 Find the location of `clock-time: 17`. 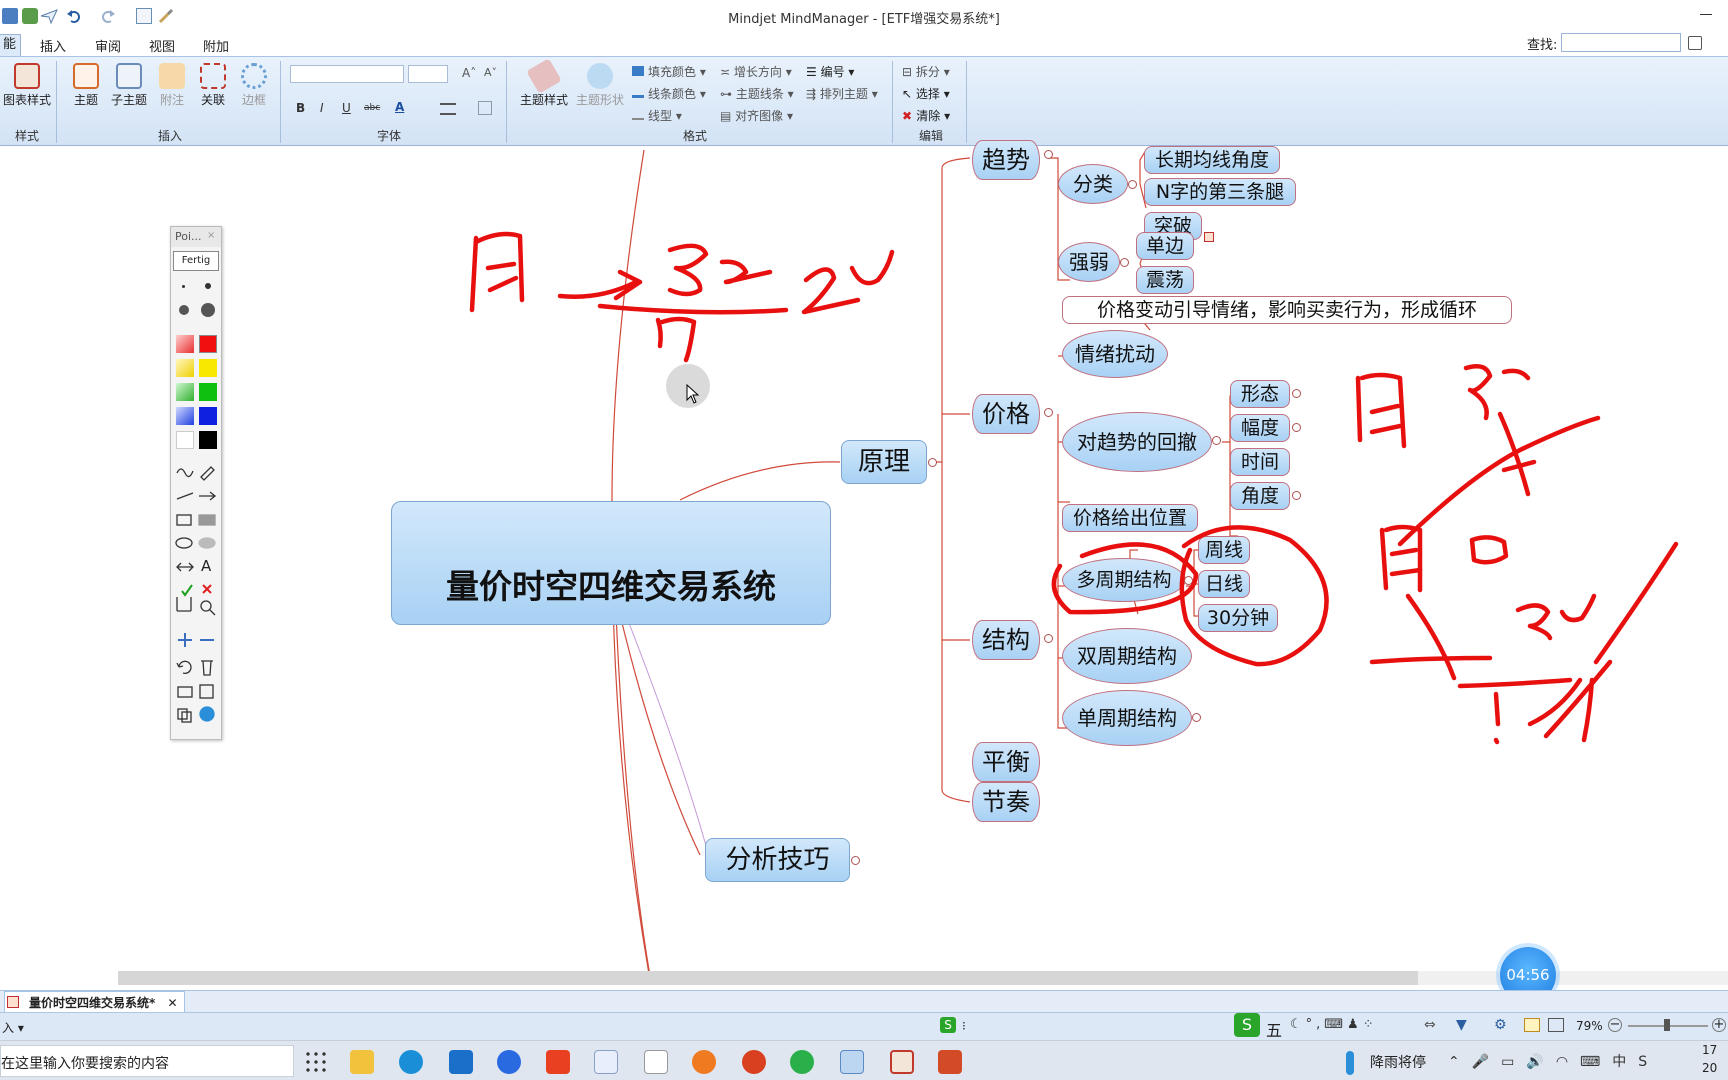

clock-time: 17 is located at coordinates (1709, 1050).